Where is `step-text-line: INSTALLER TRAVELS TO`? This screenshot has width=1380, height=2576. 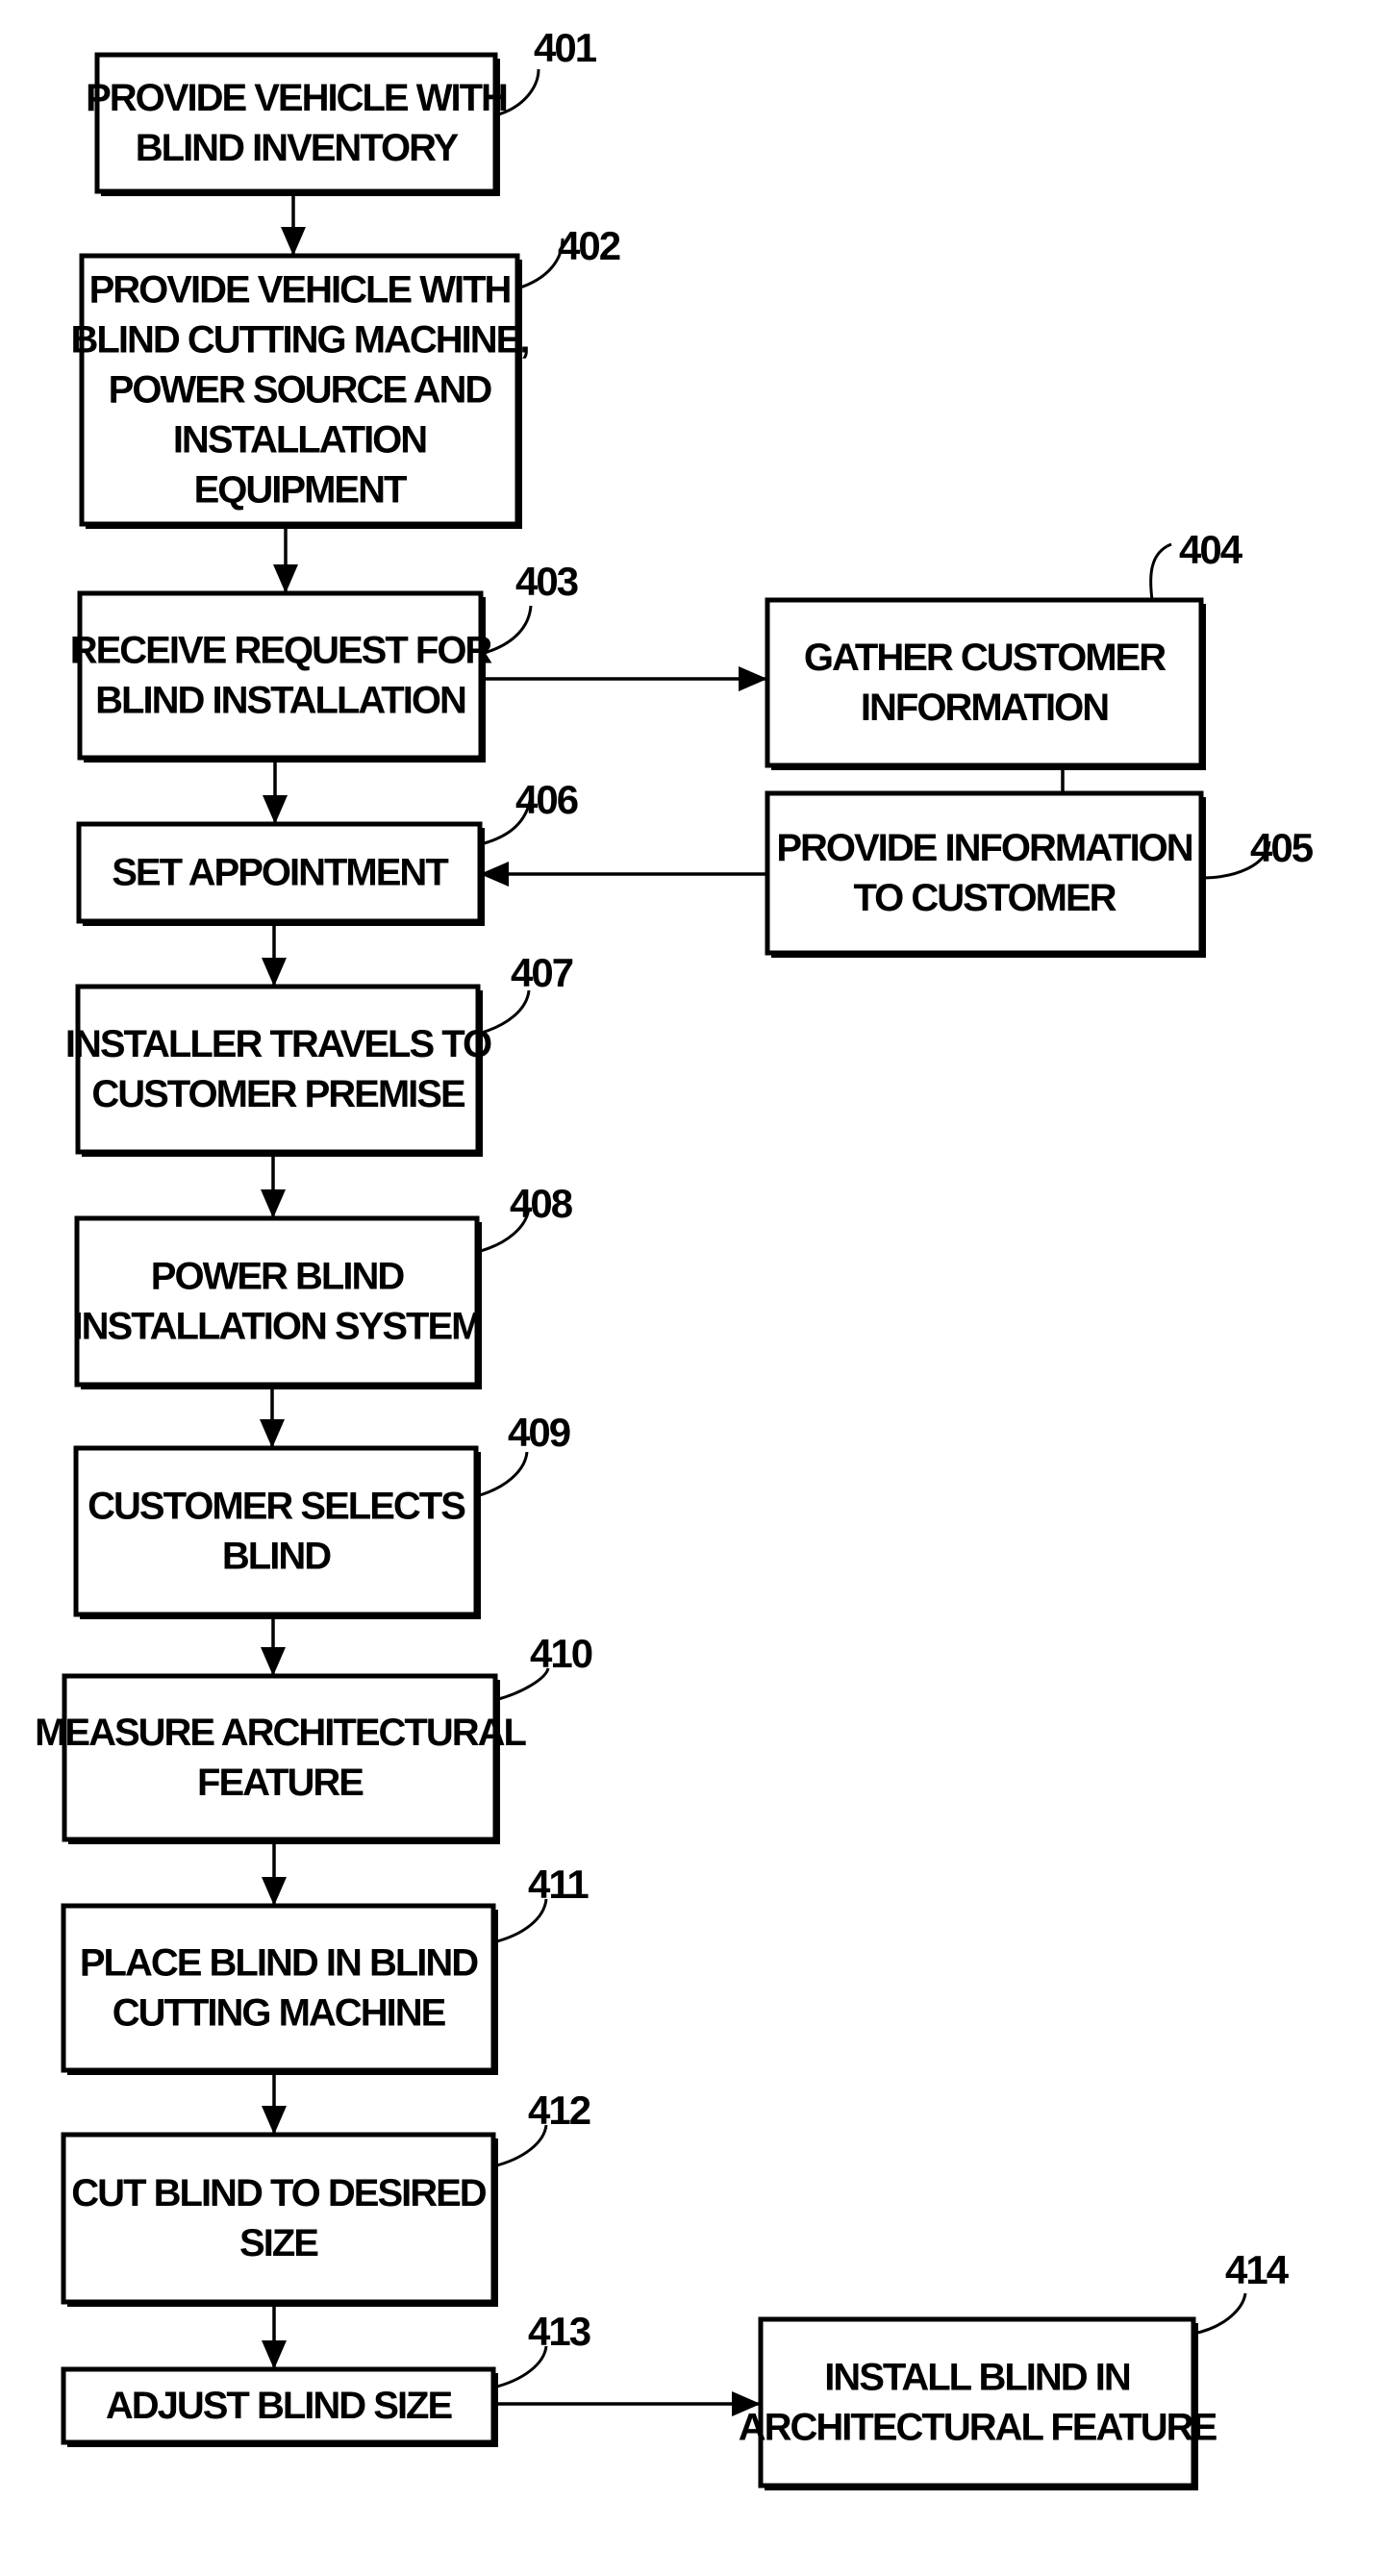 step-text-line: INSTALLER TRAVELS TO is located at coordinates (278, 1044).